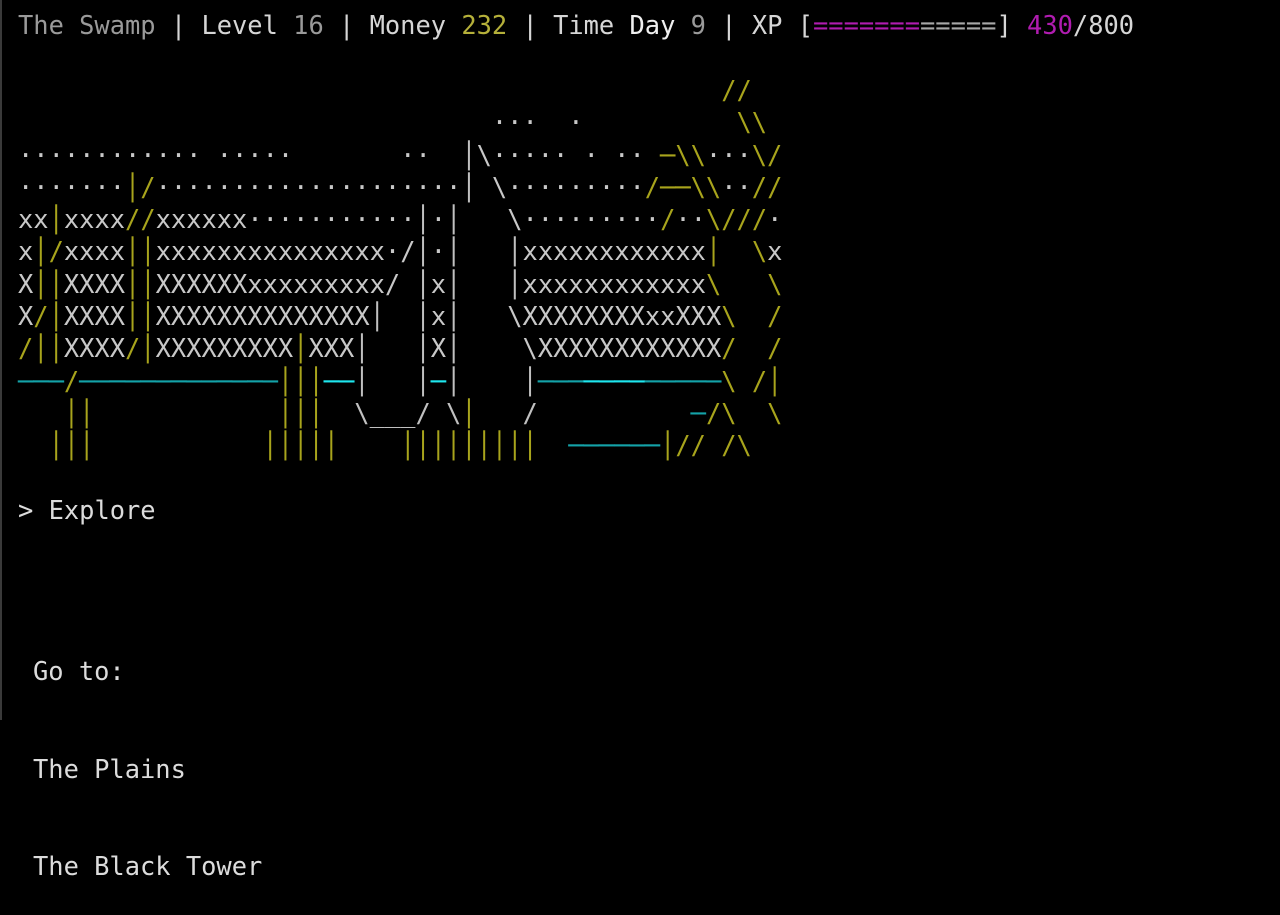  I want to click on time-label: Time, so click(584, 25).